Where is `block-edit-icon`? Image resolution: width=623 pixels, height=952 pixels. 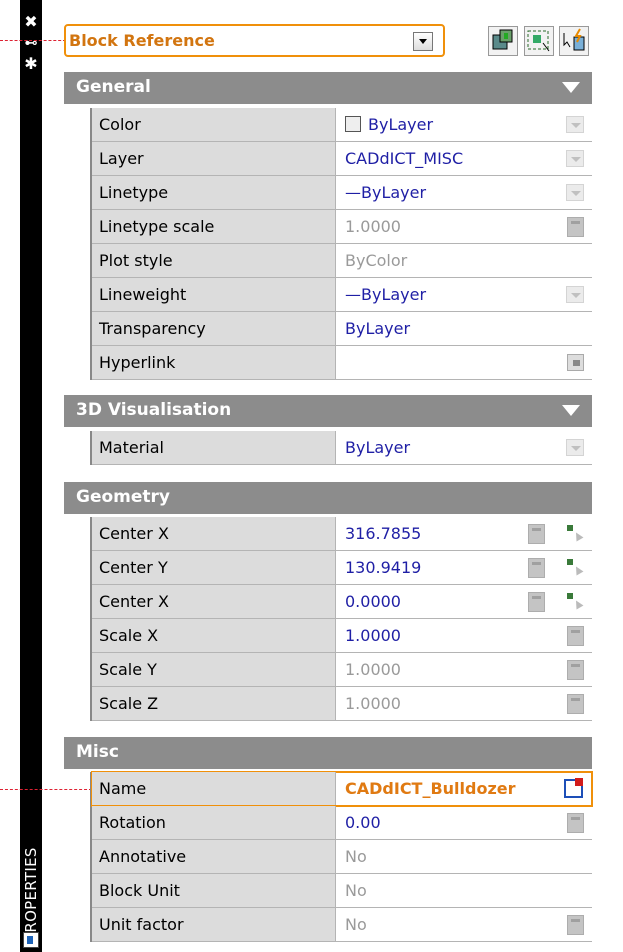 block-edit-icon is located at coordinates (573, 788).